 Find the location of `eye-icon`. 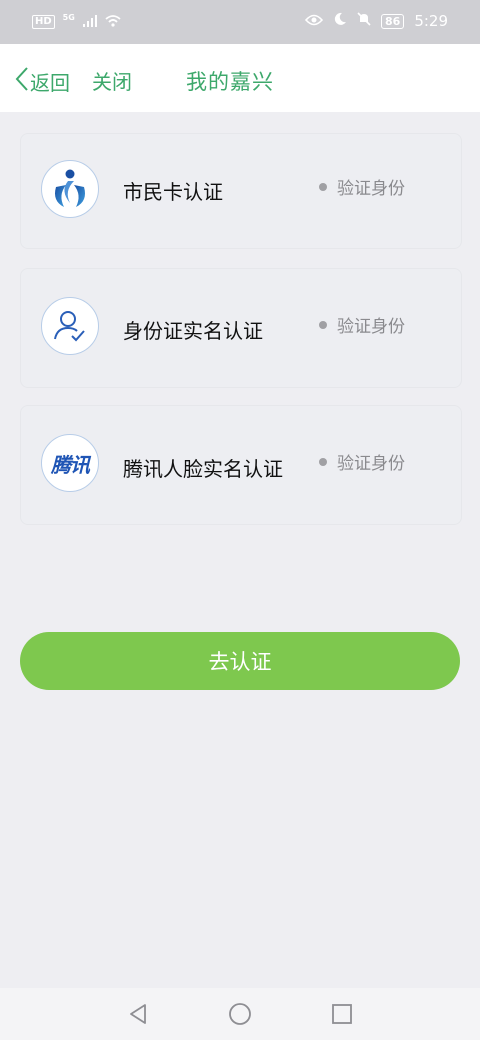

eye-icon is located at coordinates (314, 21).